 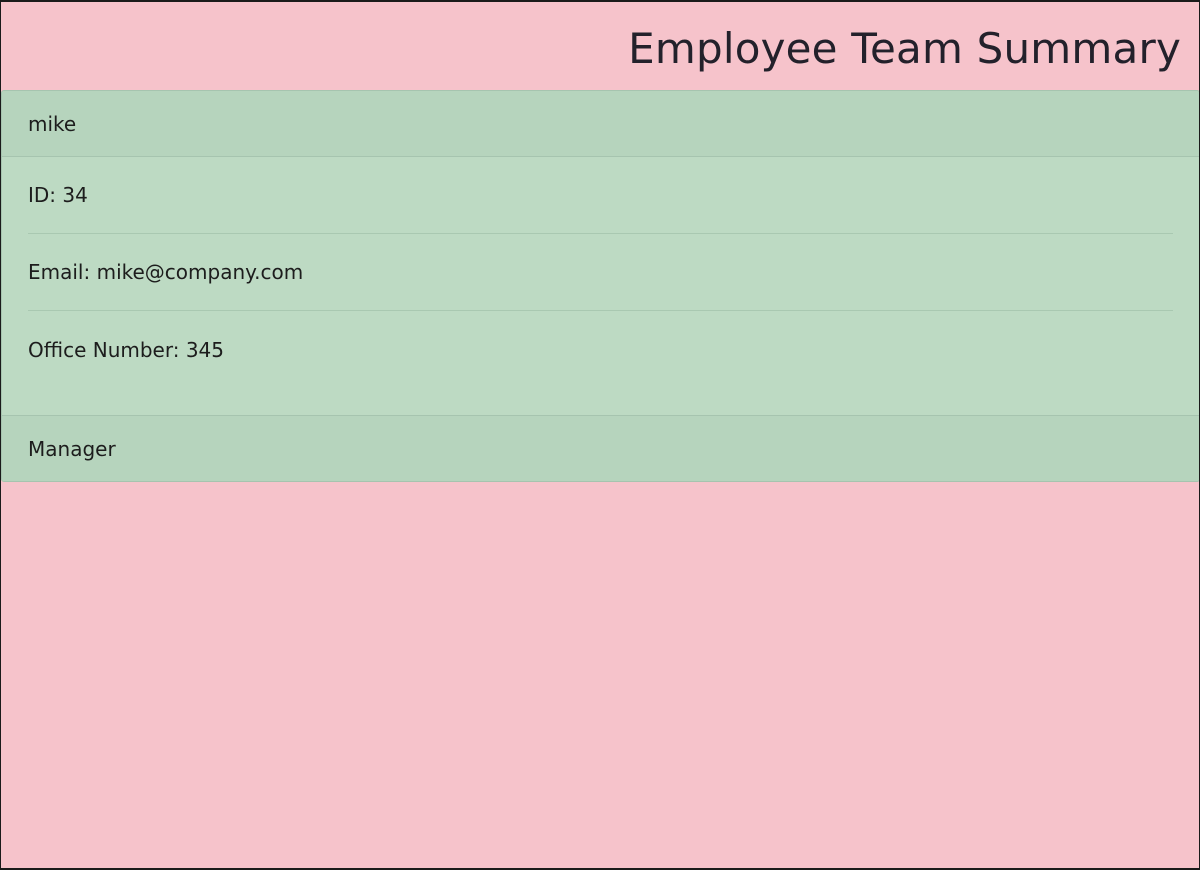 What do you see at coordinates (600, 46) in the screenshot?
I see `page-header: Employee Team Summary` at bounding box center [600, 46].